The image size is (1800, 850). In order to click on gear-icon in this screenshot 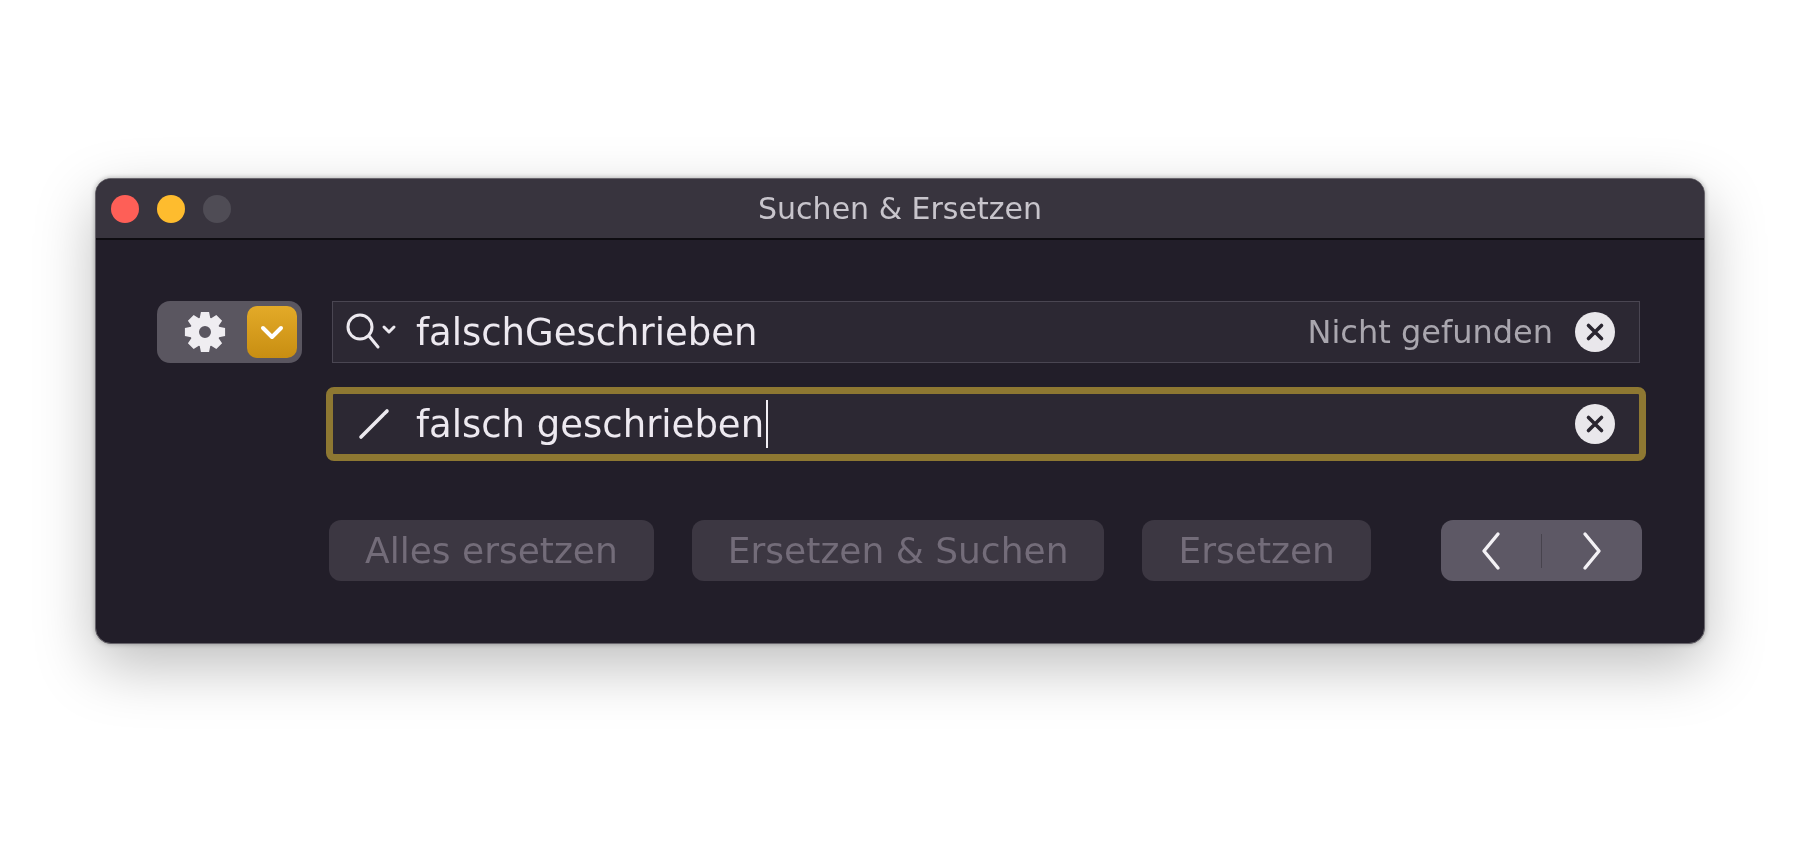, I will do `click(205, 332)`.